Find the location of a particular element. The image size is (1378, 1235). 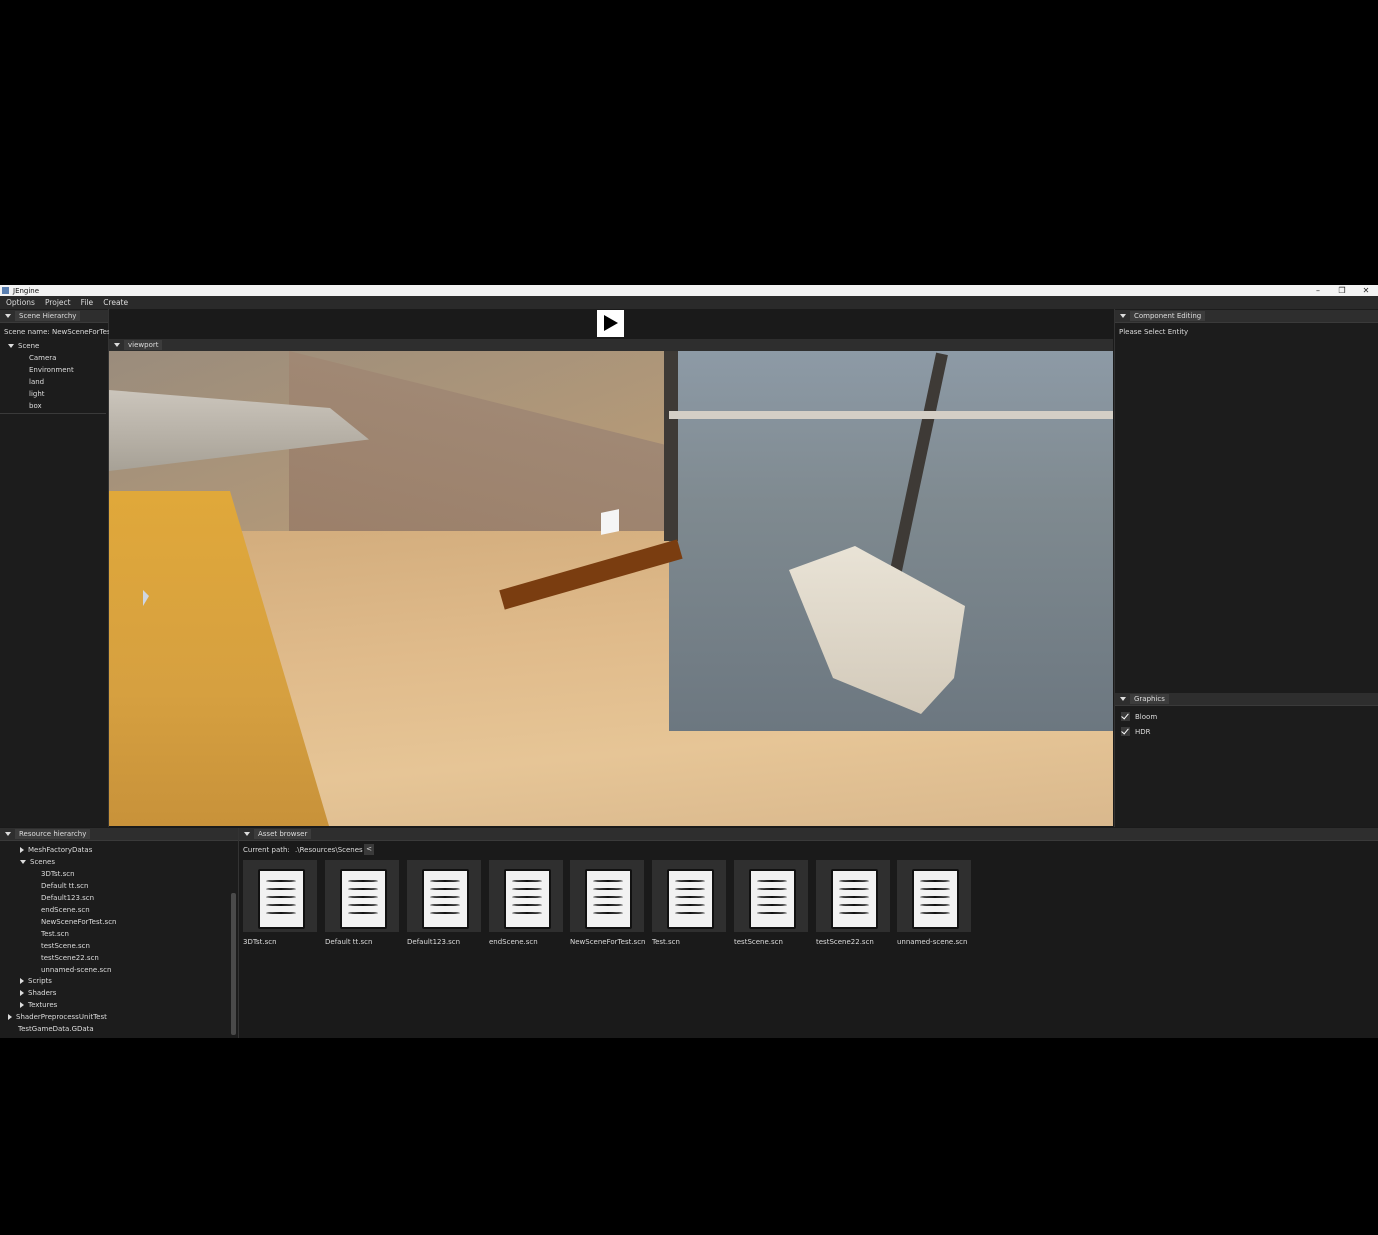

component-editing-tab: Component Editing is located at coordinates (1168, 316).